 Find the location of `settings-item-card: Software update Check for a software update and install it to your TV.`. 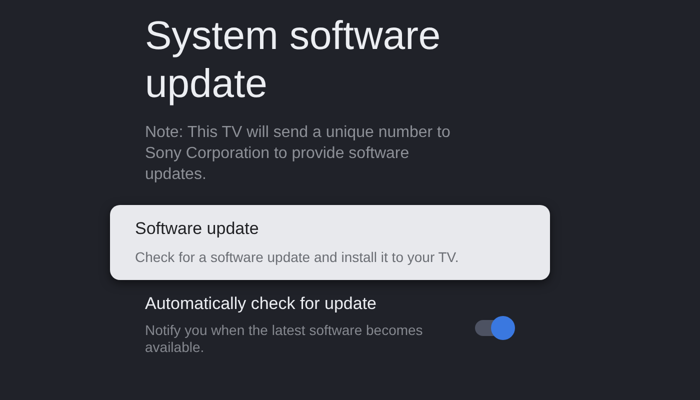

settings-item-card: Software update Check for a software update and install it to your TV. is located at coordinates (330, 242).